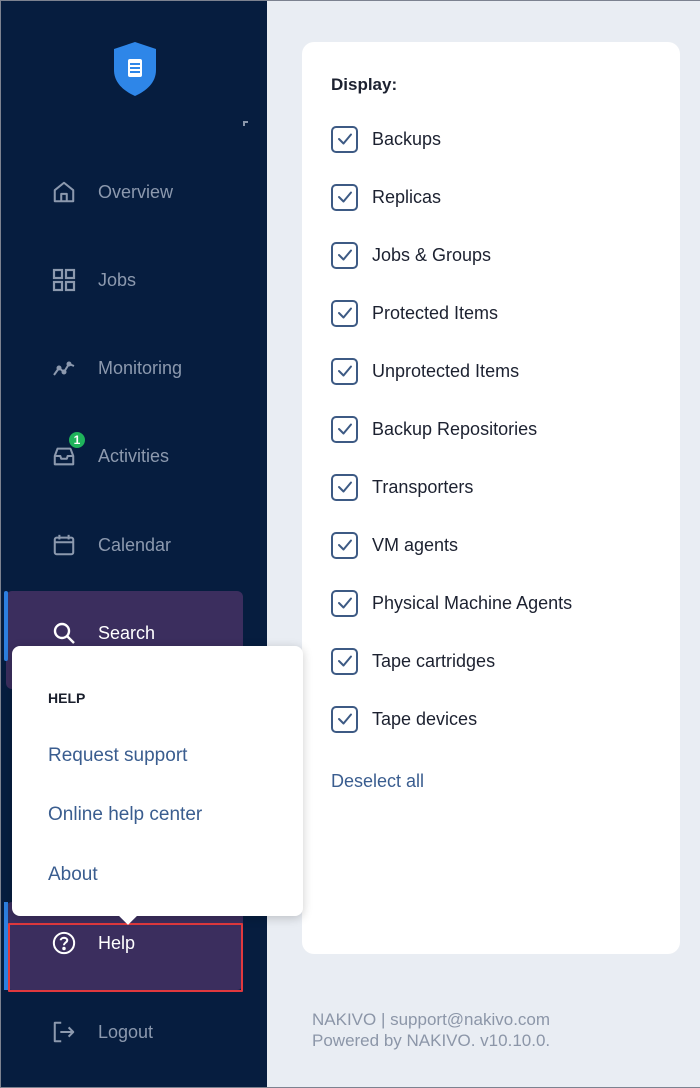 Image resolution: width=700 pixels, height=1088 pixels. What do you see at coordinates (407, 138) in the screenshot?
I see `display-option-label: Backups` at bounding box center [407, 138].